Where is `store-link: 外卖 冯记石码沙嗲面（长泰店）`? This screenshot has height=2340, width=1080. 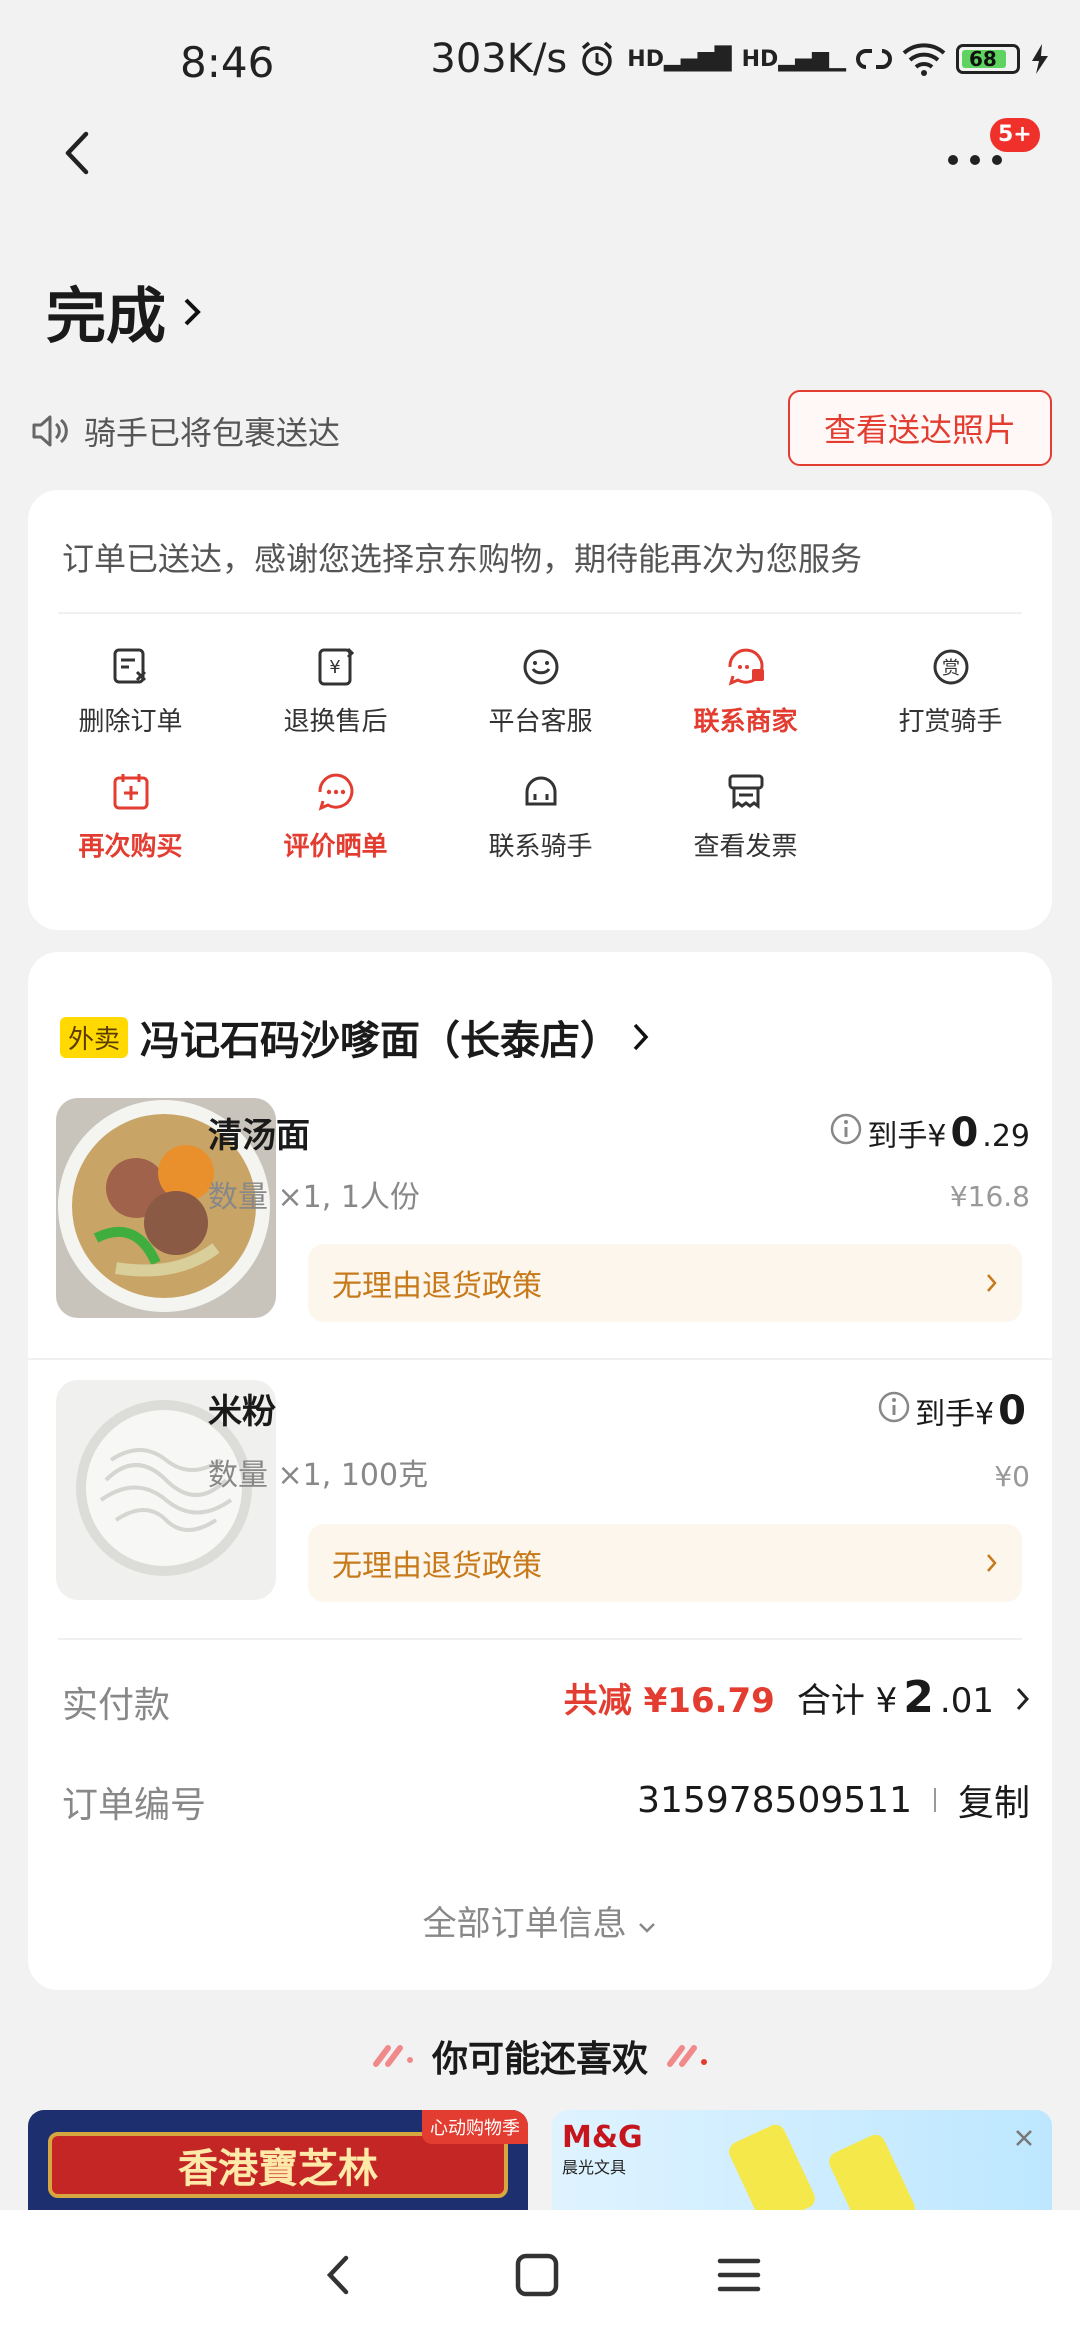
store-link: 外卖 冯记石码沙嗲面（长泰店） is located at coordinates (355, 1037).